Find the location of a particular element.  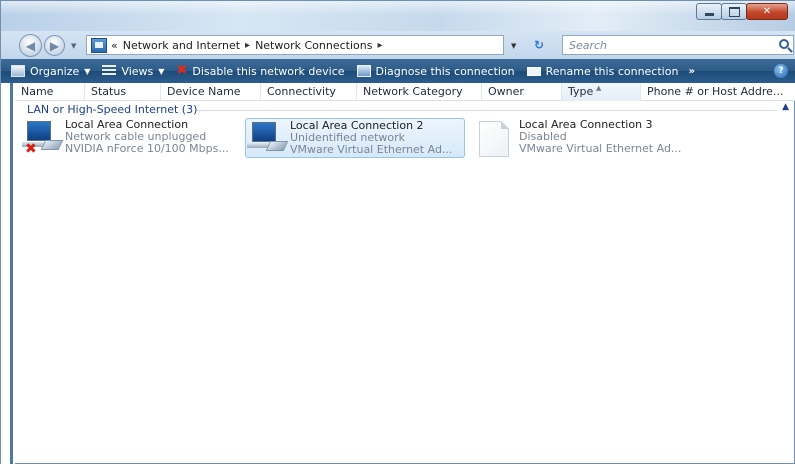

pane-splitter is located at coordinates (11, 273).